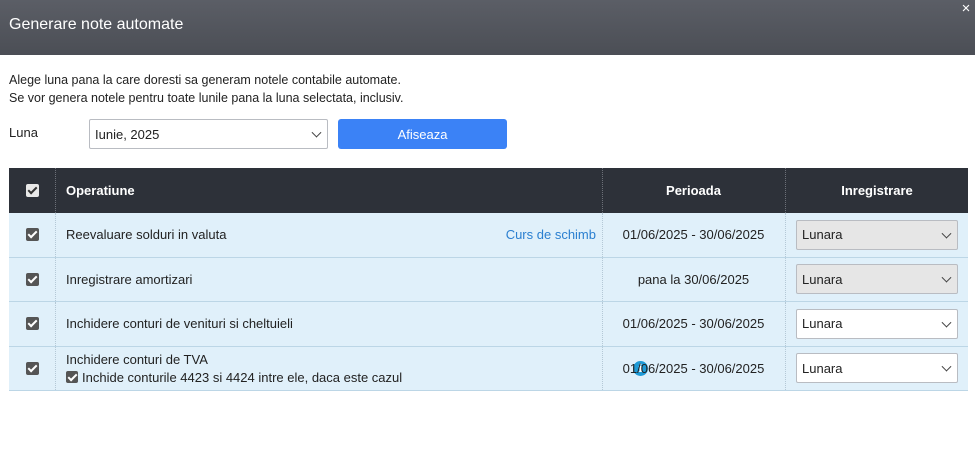  Describe the element at coordinates (693, 190) in the screenshot. I see `header-perioada: Perioada` at that location.